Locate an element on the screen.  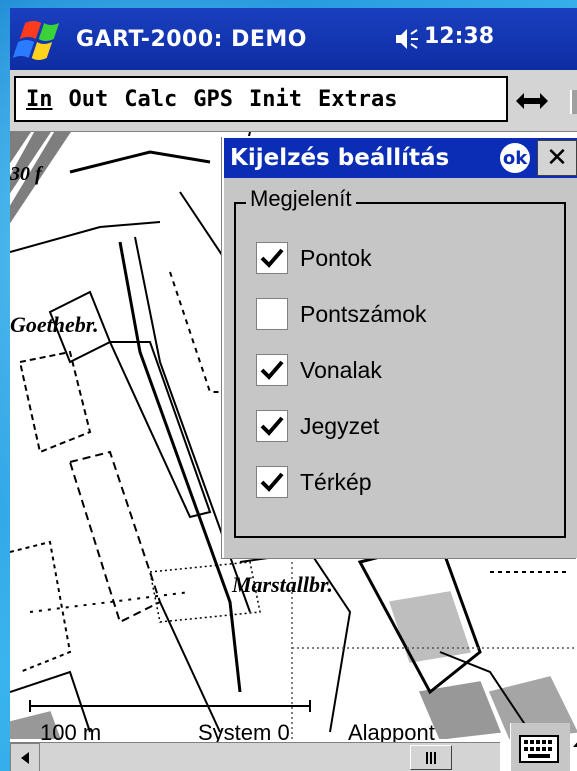
keyboard-button is located at coordinates (540, 747).